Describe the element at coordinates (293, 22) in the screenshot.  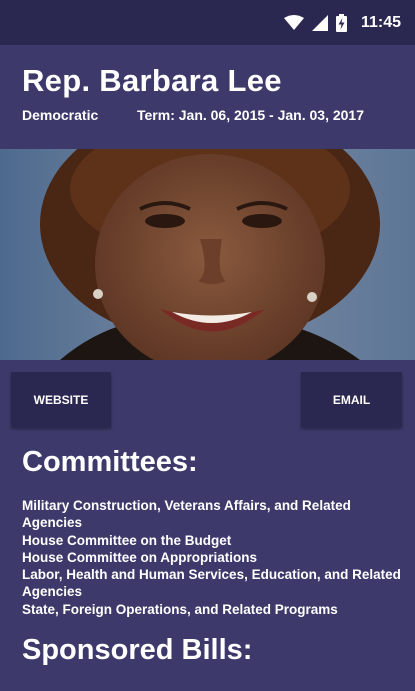
I see `wifi-icon` at that location.